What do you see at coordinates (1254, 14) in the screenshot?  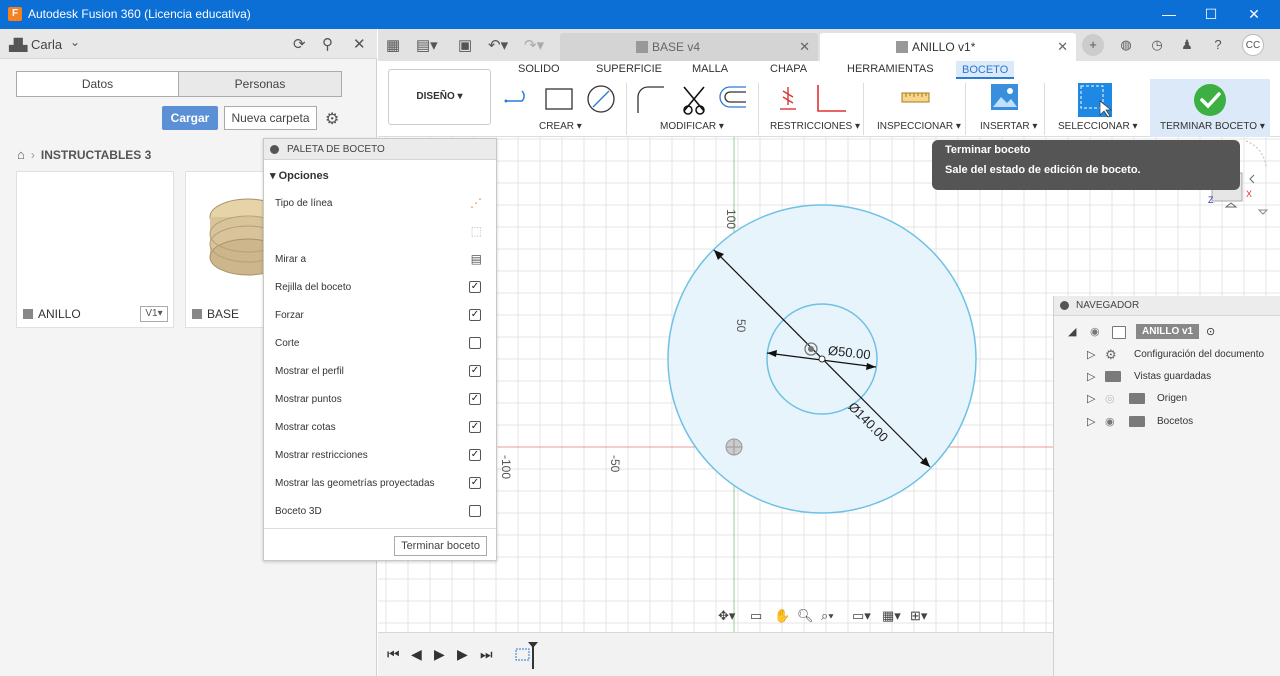 I see `close-window-button: ✕` at bounding box center [1254, 14].